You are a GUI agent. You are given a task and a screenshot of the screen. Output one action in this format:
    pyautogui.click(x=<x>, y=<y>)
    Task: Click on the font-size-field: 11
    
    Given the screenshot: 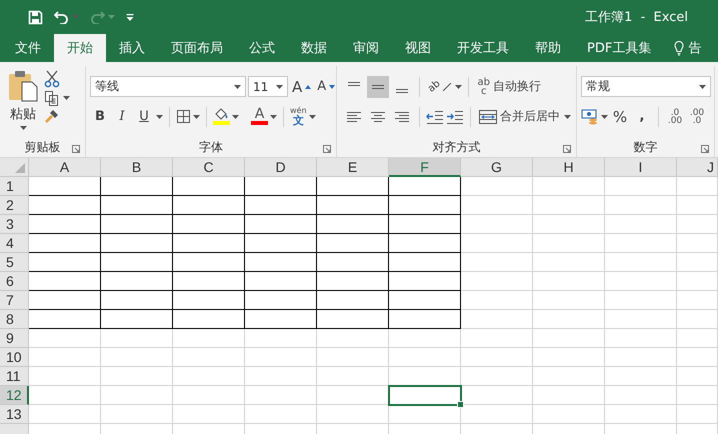 What is the action you would take?
    pyautogui.click(x=268, y=86)
    